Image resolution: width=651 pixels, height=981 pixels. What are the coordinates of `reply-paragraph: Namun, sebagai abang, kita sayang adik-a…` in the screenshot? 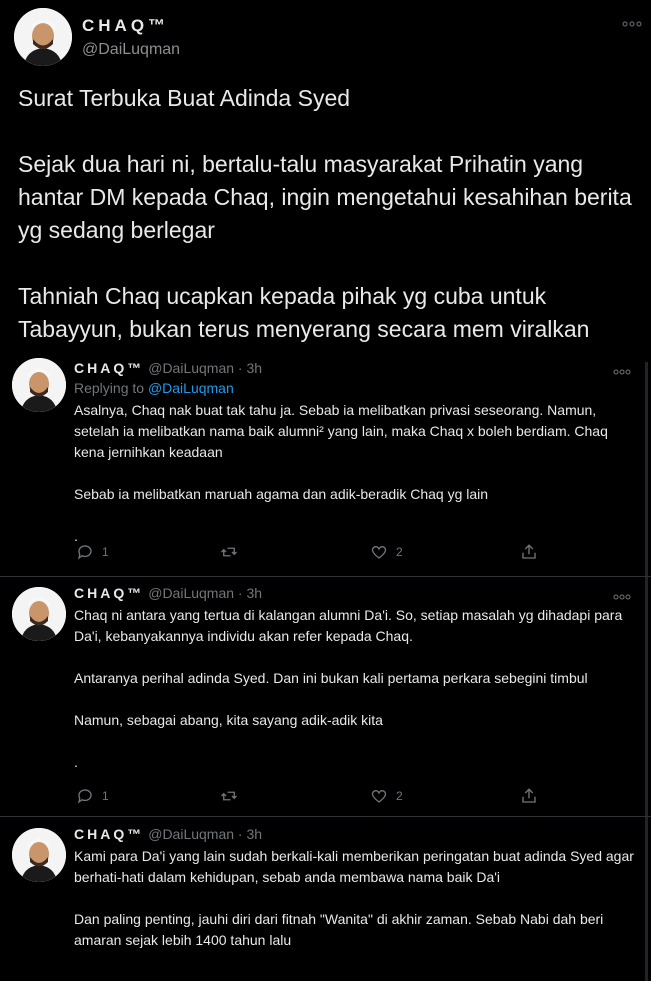 It's located at (228, 720).